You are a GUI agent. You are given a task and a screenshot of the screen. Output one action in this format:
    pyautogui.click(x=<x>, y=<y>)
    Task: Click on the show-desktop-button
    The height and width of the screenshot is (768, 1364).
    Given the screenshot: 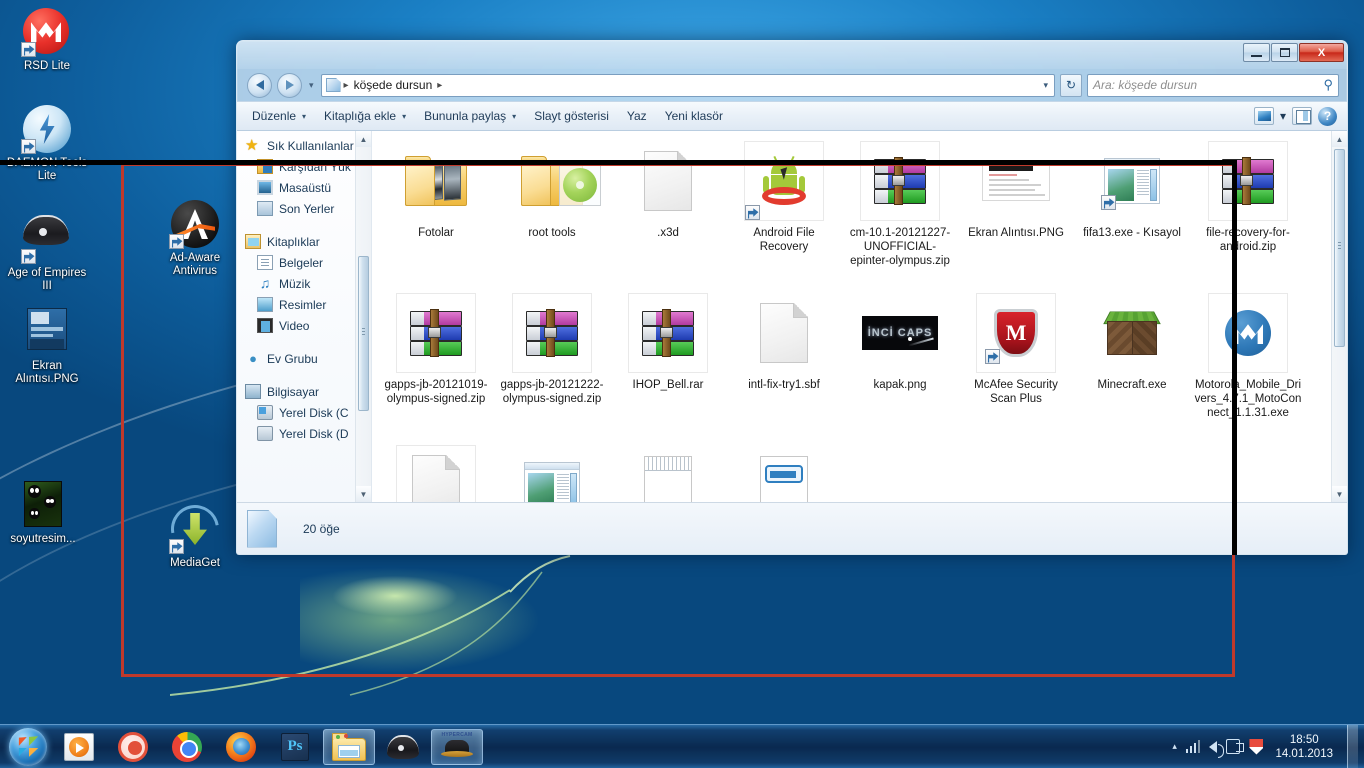 What is the action you would take?
    pyautogui.click(x=1352, y=746)
    